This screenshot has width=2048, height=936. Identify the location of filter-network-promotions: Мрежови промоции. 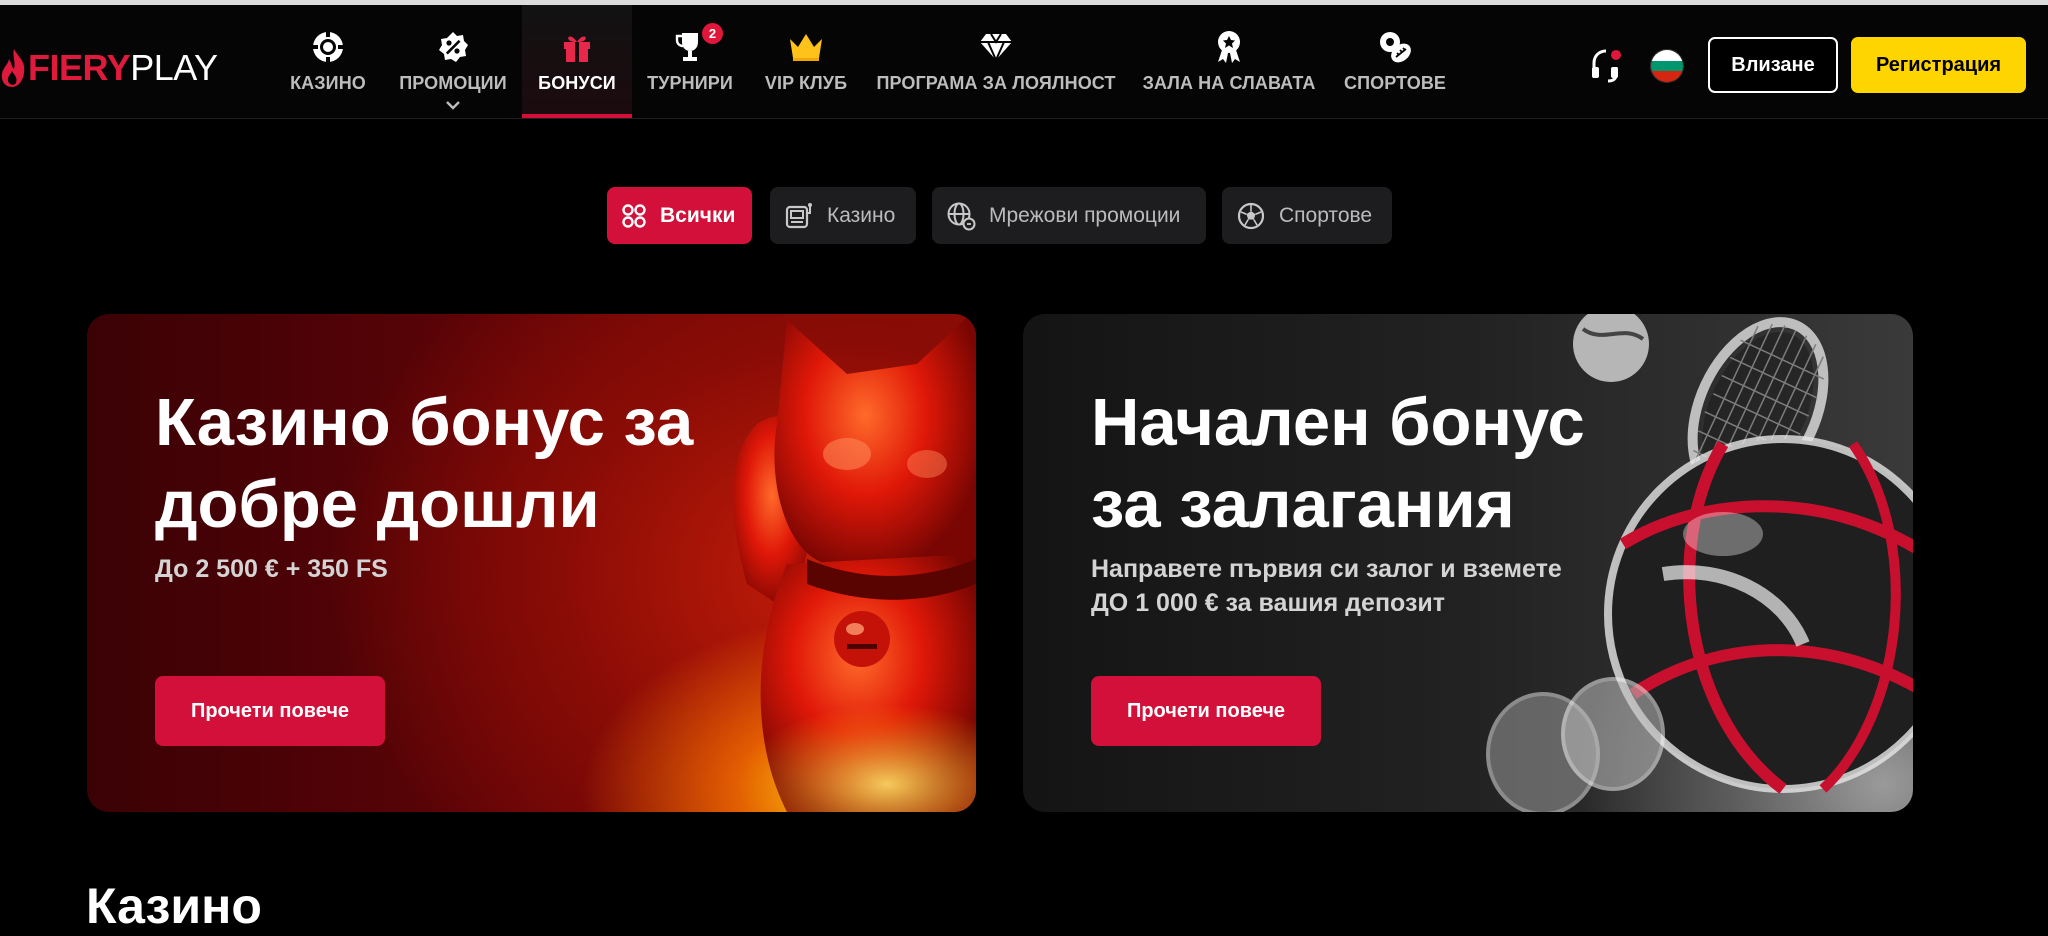
(1069, 215).